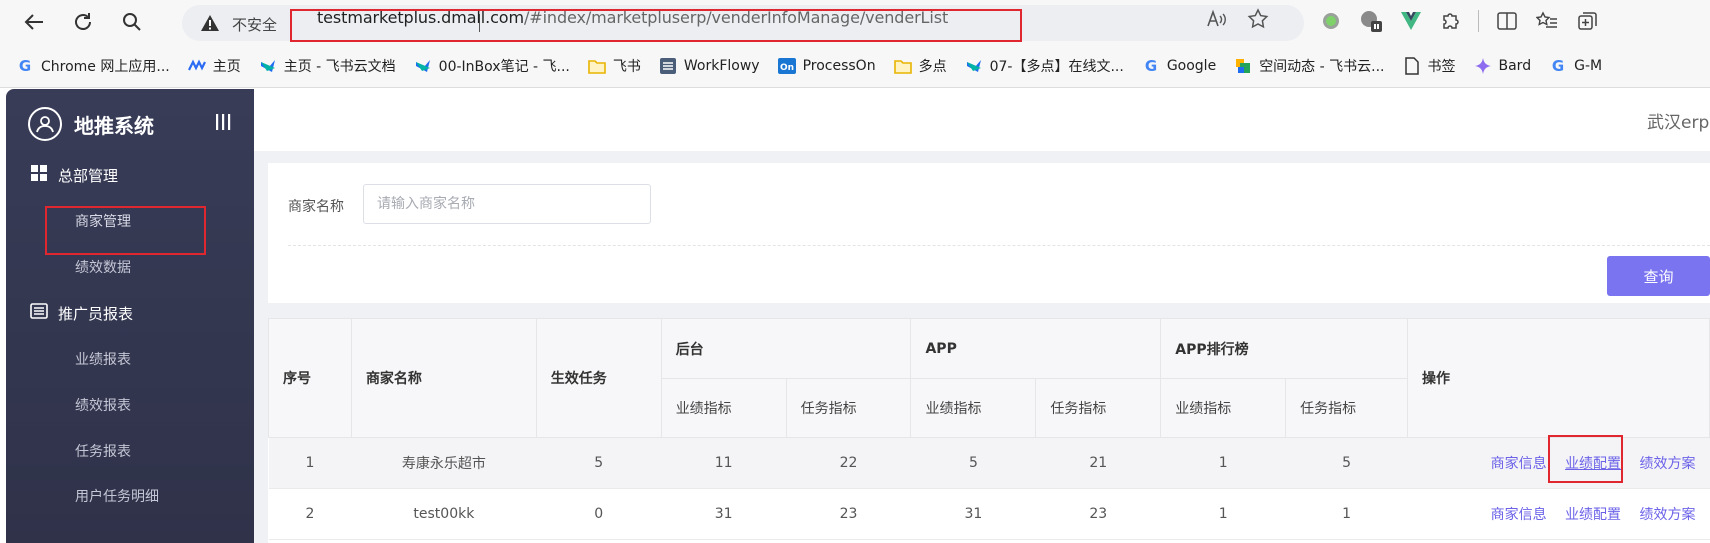 The image size is (1710, 543). I want to click on cell-backend-perf: 31, so click(724, 514).